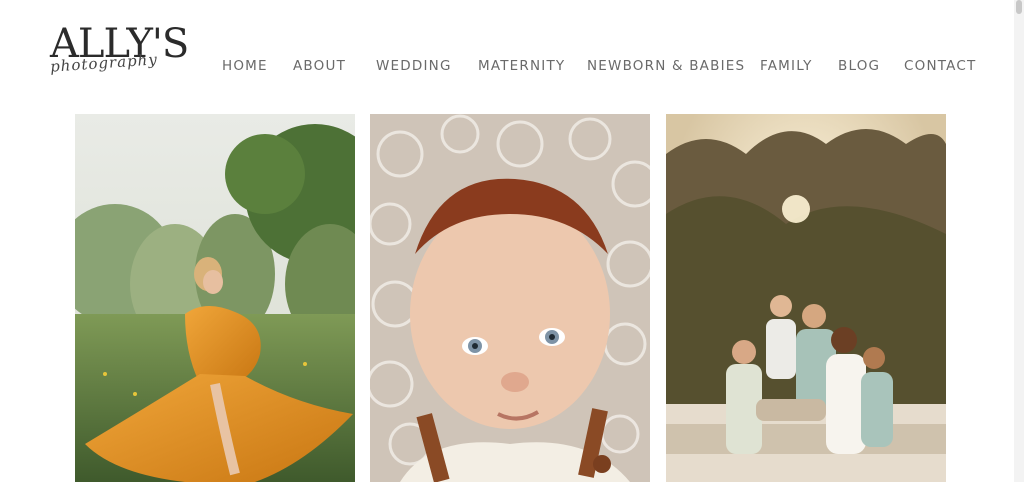 The image size is (1024, 482). What do you see at coordinates (521, 66) in the screenshot?
I see `nav-maternity: MATERNITY` at bounding box center [521, 66].